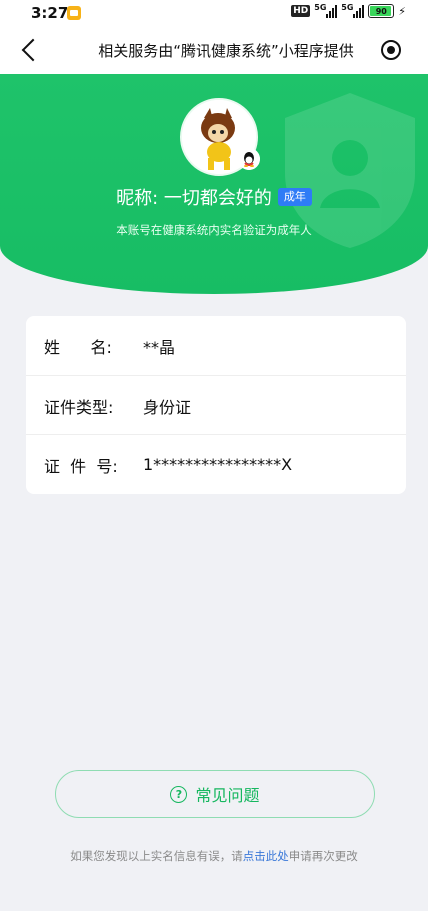  Describe the element at coordinates (402, 11) in the screenshot. I see `charging-icon: ⚡` at that location.